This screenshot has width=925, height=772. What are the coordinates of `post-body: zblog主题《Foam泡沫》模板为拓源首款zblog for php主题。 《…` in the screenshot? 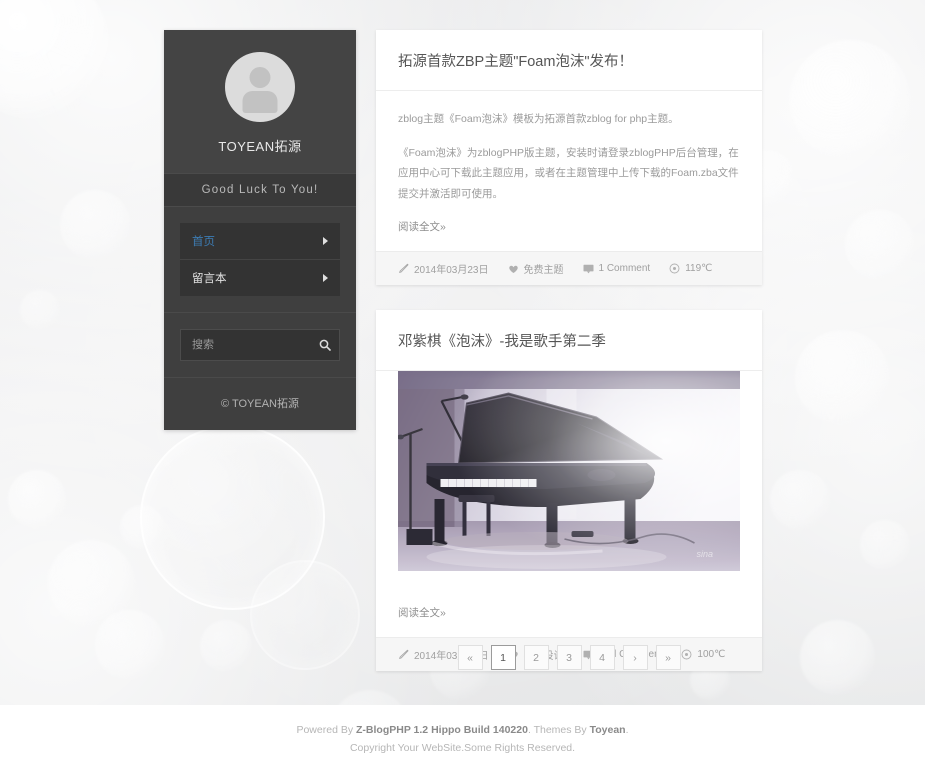 It's located at (569, 171).